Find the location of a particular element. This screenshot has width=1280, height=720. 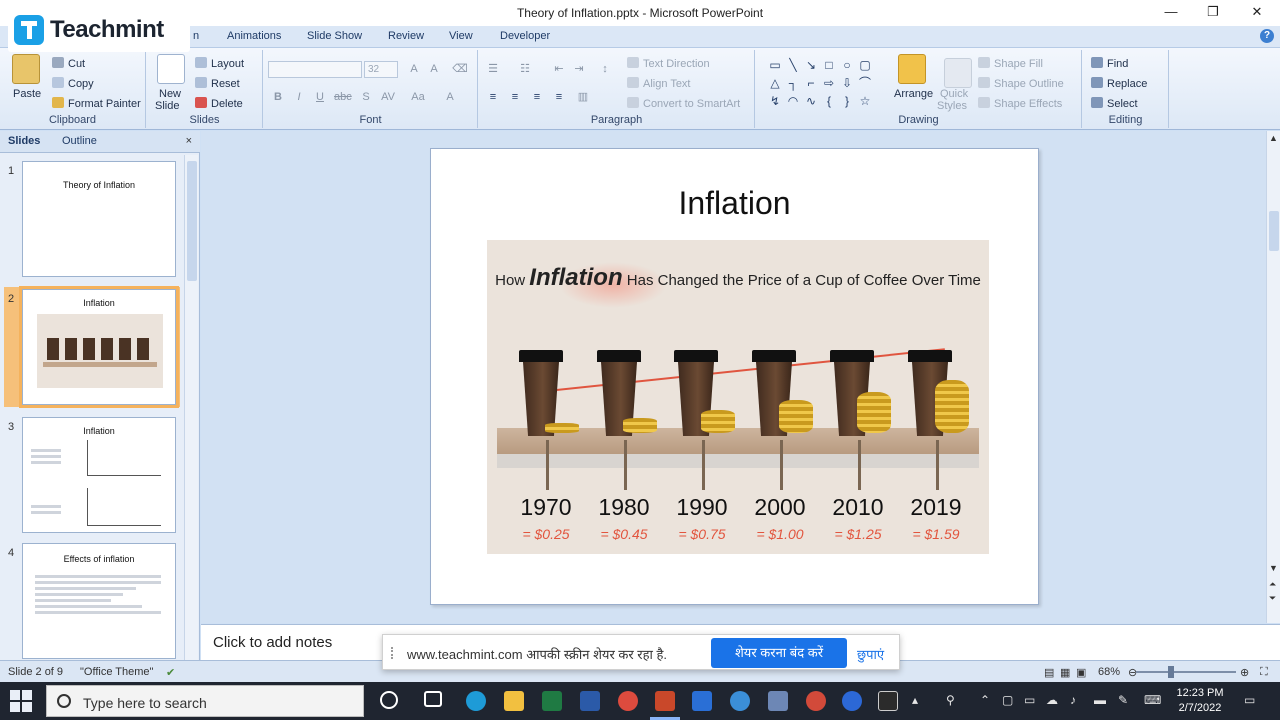

strikethrough-icon: abc is located at coordinates (343, 97).